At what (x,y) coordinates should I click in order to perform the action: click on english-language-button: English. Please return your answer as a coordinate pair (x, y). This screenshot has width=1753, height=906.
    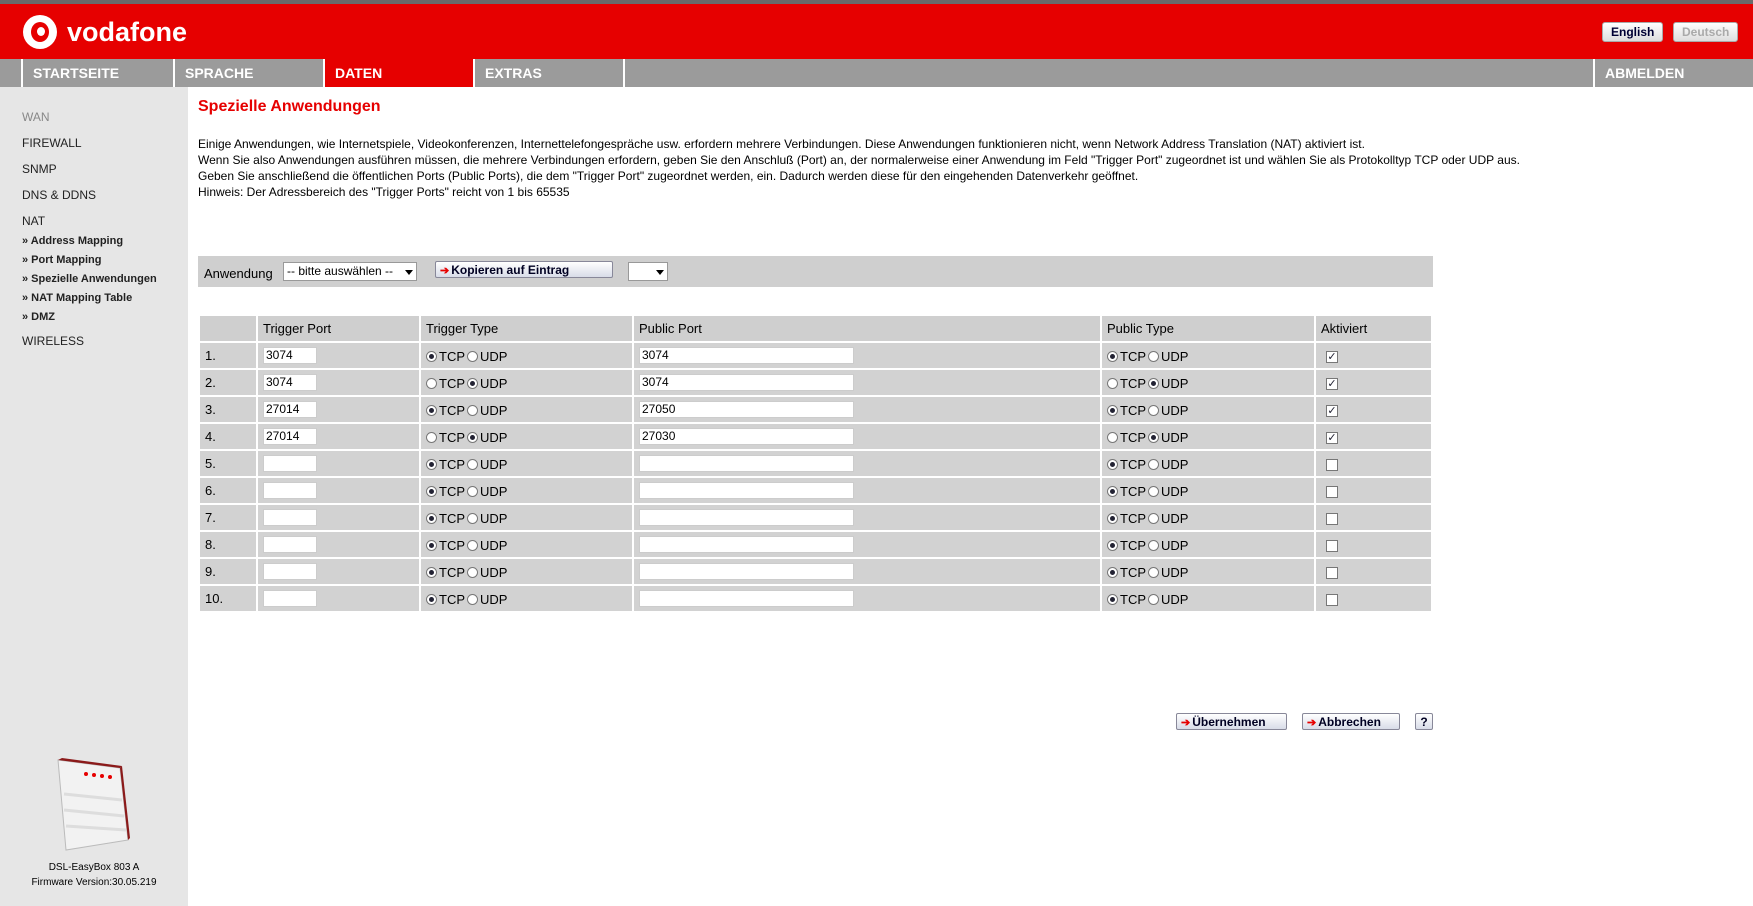
    Looking at the image, I should click on (1633, 32).